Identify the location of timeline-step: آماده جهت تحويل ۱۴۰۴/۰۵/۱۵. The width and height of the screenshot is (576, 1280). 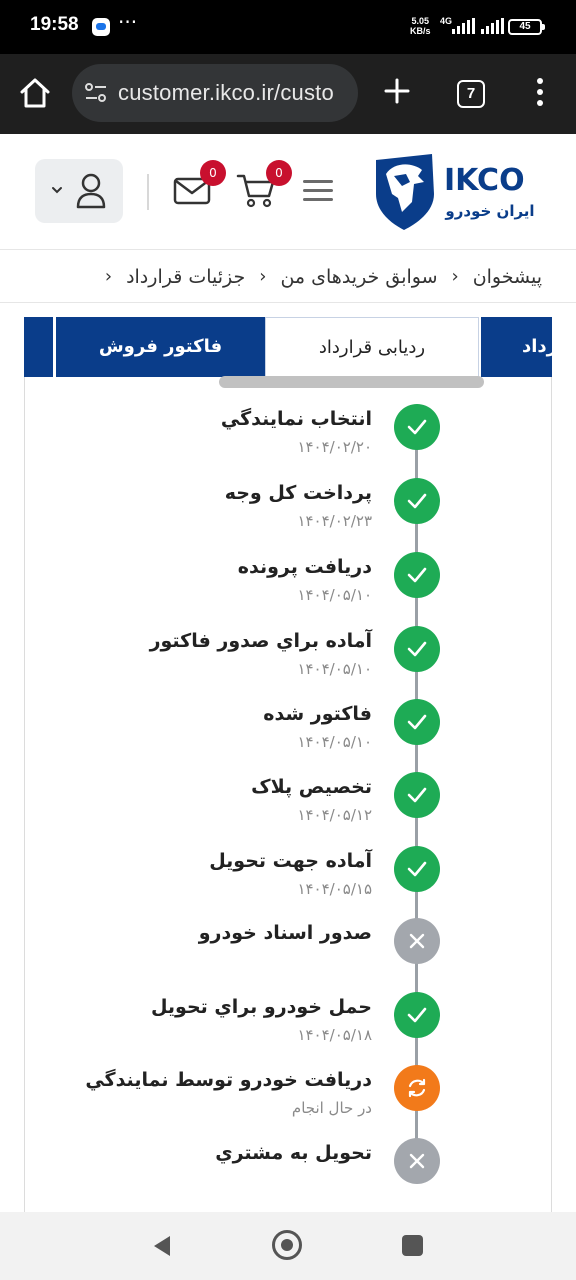
(288, 876).